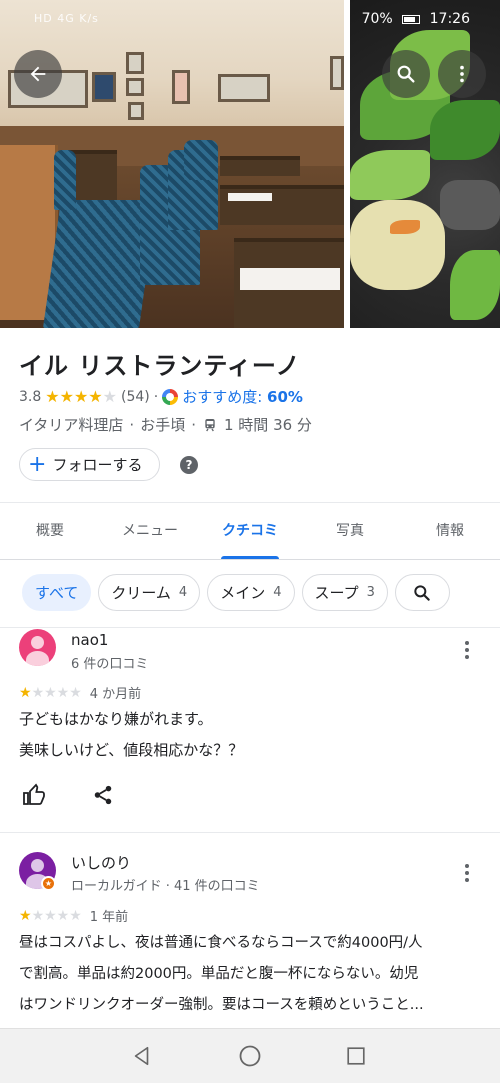 This screenshot has height=1083, width=500. Describe the element at coordinates (50, 531) in the screenshot. I see `tab-overview: 概要` at that location.